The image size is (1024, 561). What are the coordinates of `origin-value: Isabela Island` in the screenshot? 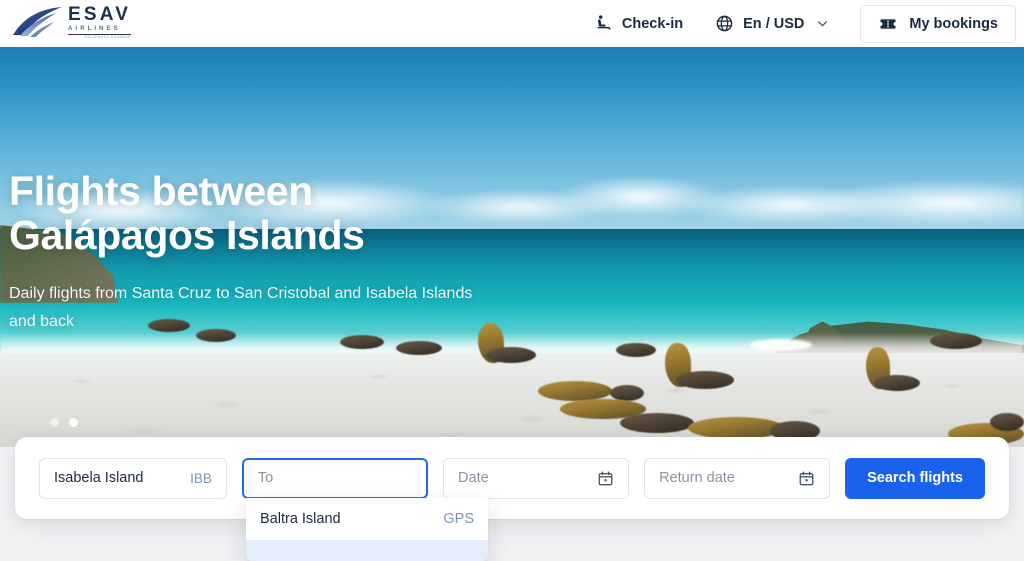 It's located at (99, 478).